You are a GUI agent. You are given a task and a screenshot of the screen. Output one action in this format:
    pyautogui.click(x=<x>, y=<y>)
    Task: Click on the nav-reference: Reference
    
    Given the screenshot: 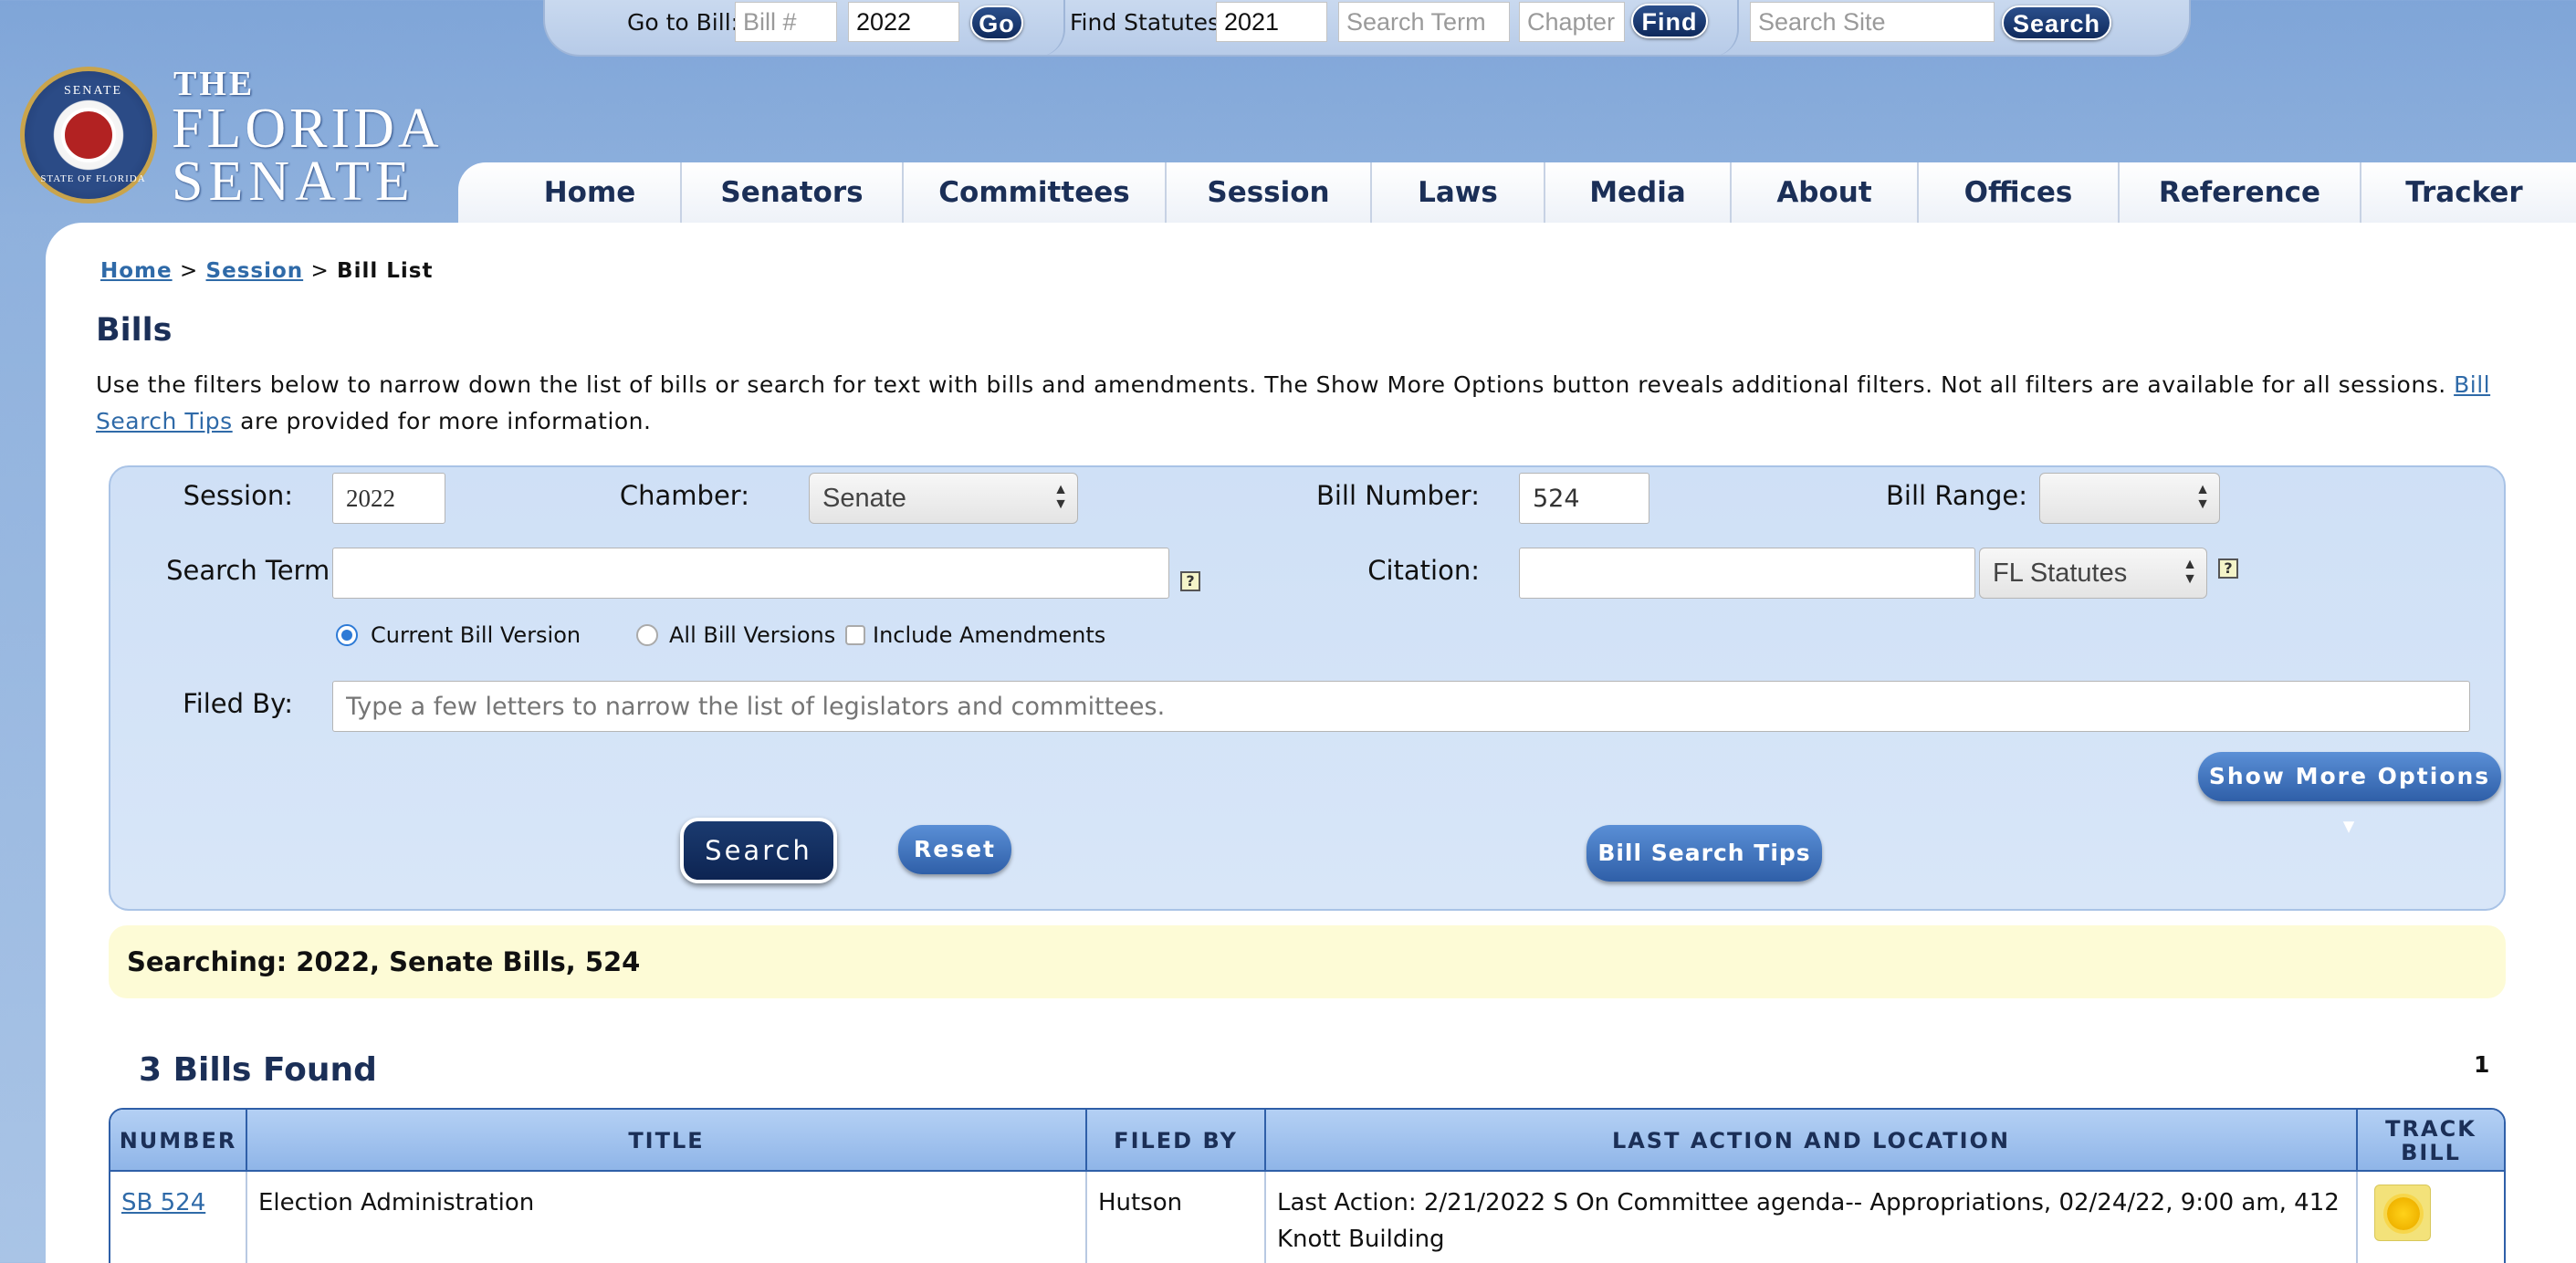 What is the action you would take?
    pyautogui.click(x=2240, y=192)
    